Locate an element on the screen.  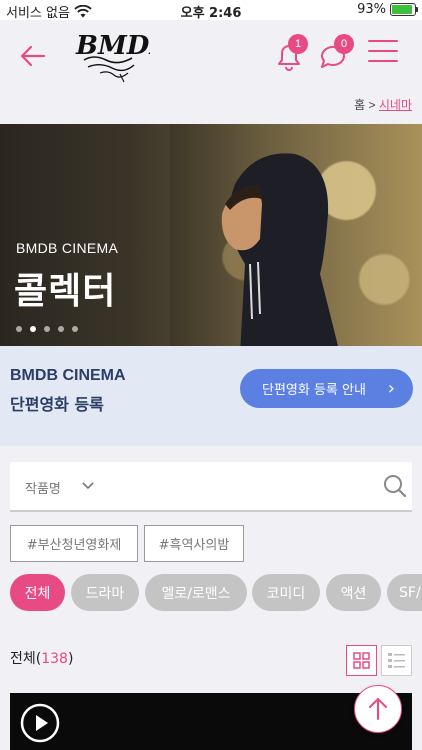
chevron-right-icon: › is located at coordinates (391, 388).